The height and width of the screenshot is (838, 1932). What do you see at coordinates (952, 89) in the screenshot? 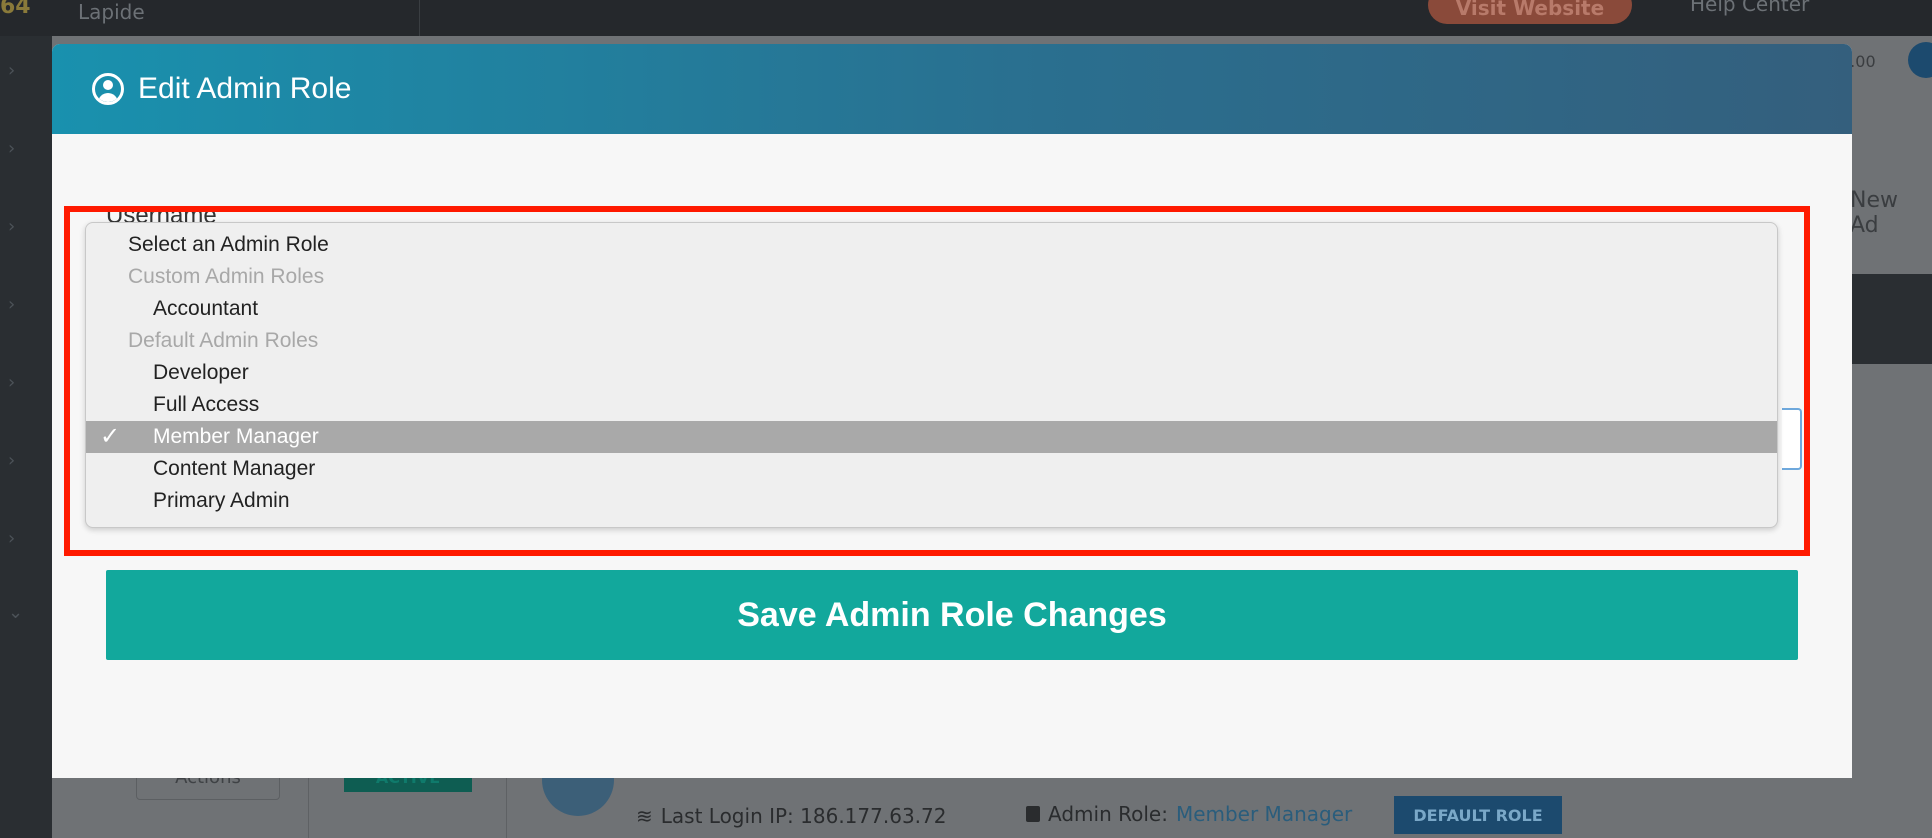
I see `modal-header: Edit Admin Role` at bounding box center [952, 89].